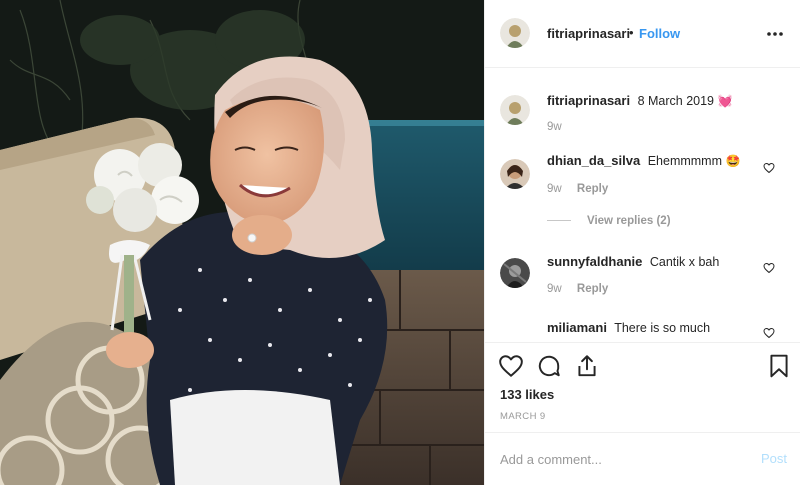 The image size is (800, 485). Describe the element at coordinates (659, 33) in the screenshot. I see `follow-button: Follow` at that location.